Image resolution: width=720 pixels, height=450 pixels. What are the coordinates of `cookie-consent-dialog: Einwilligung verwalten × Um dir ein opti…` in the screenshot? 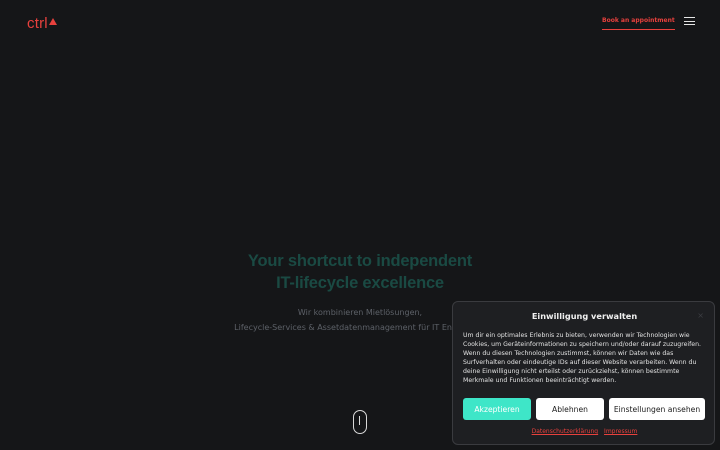 It's located at (583, 373).